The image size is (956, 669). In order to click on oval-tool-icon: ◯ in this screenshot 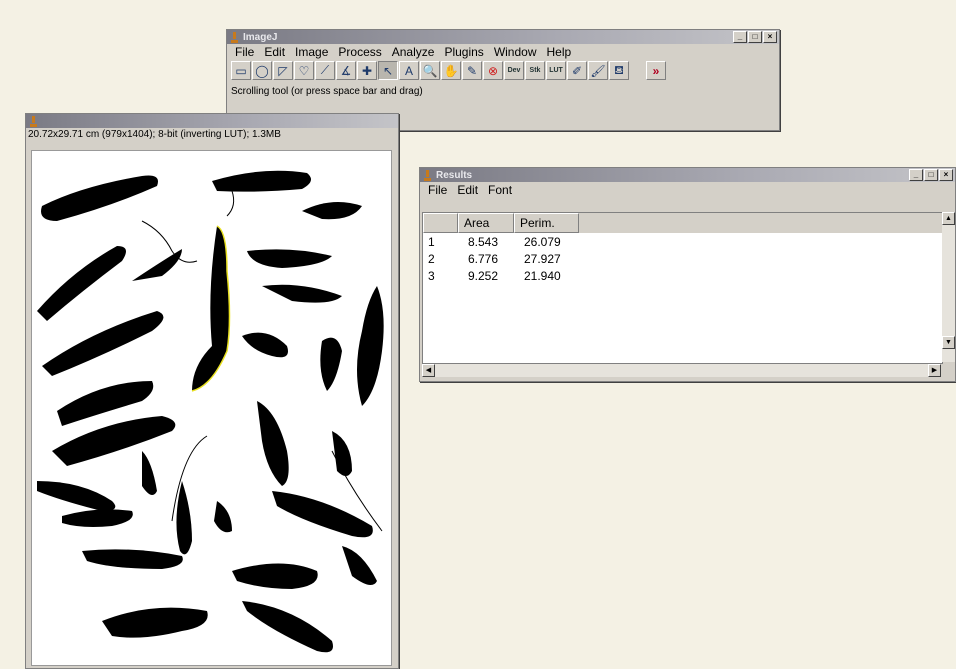, I will do `click(262, 70)`.